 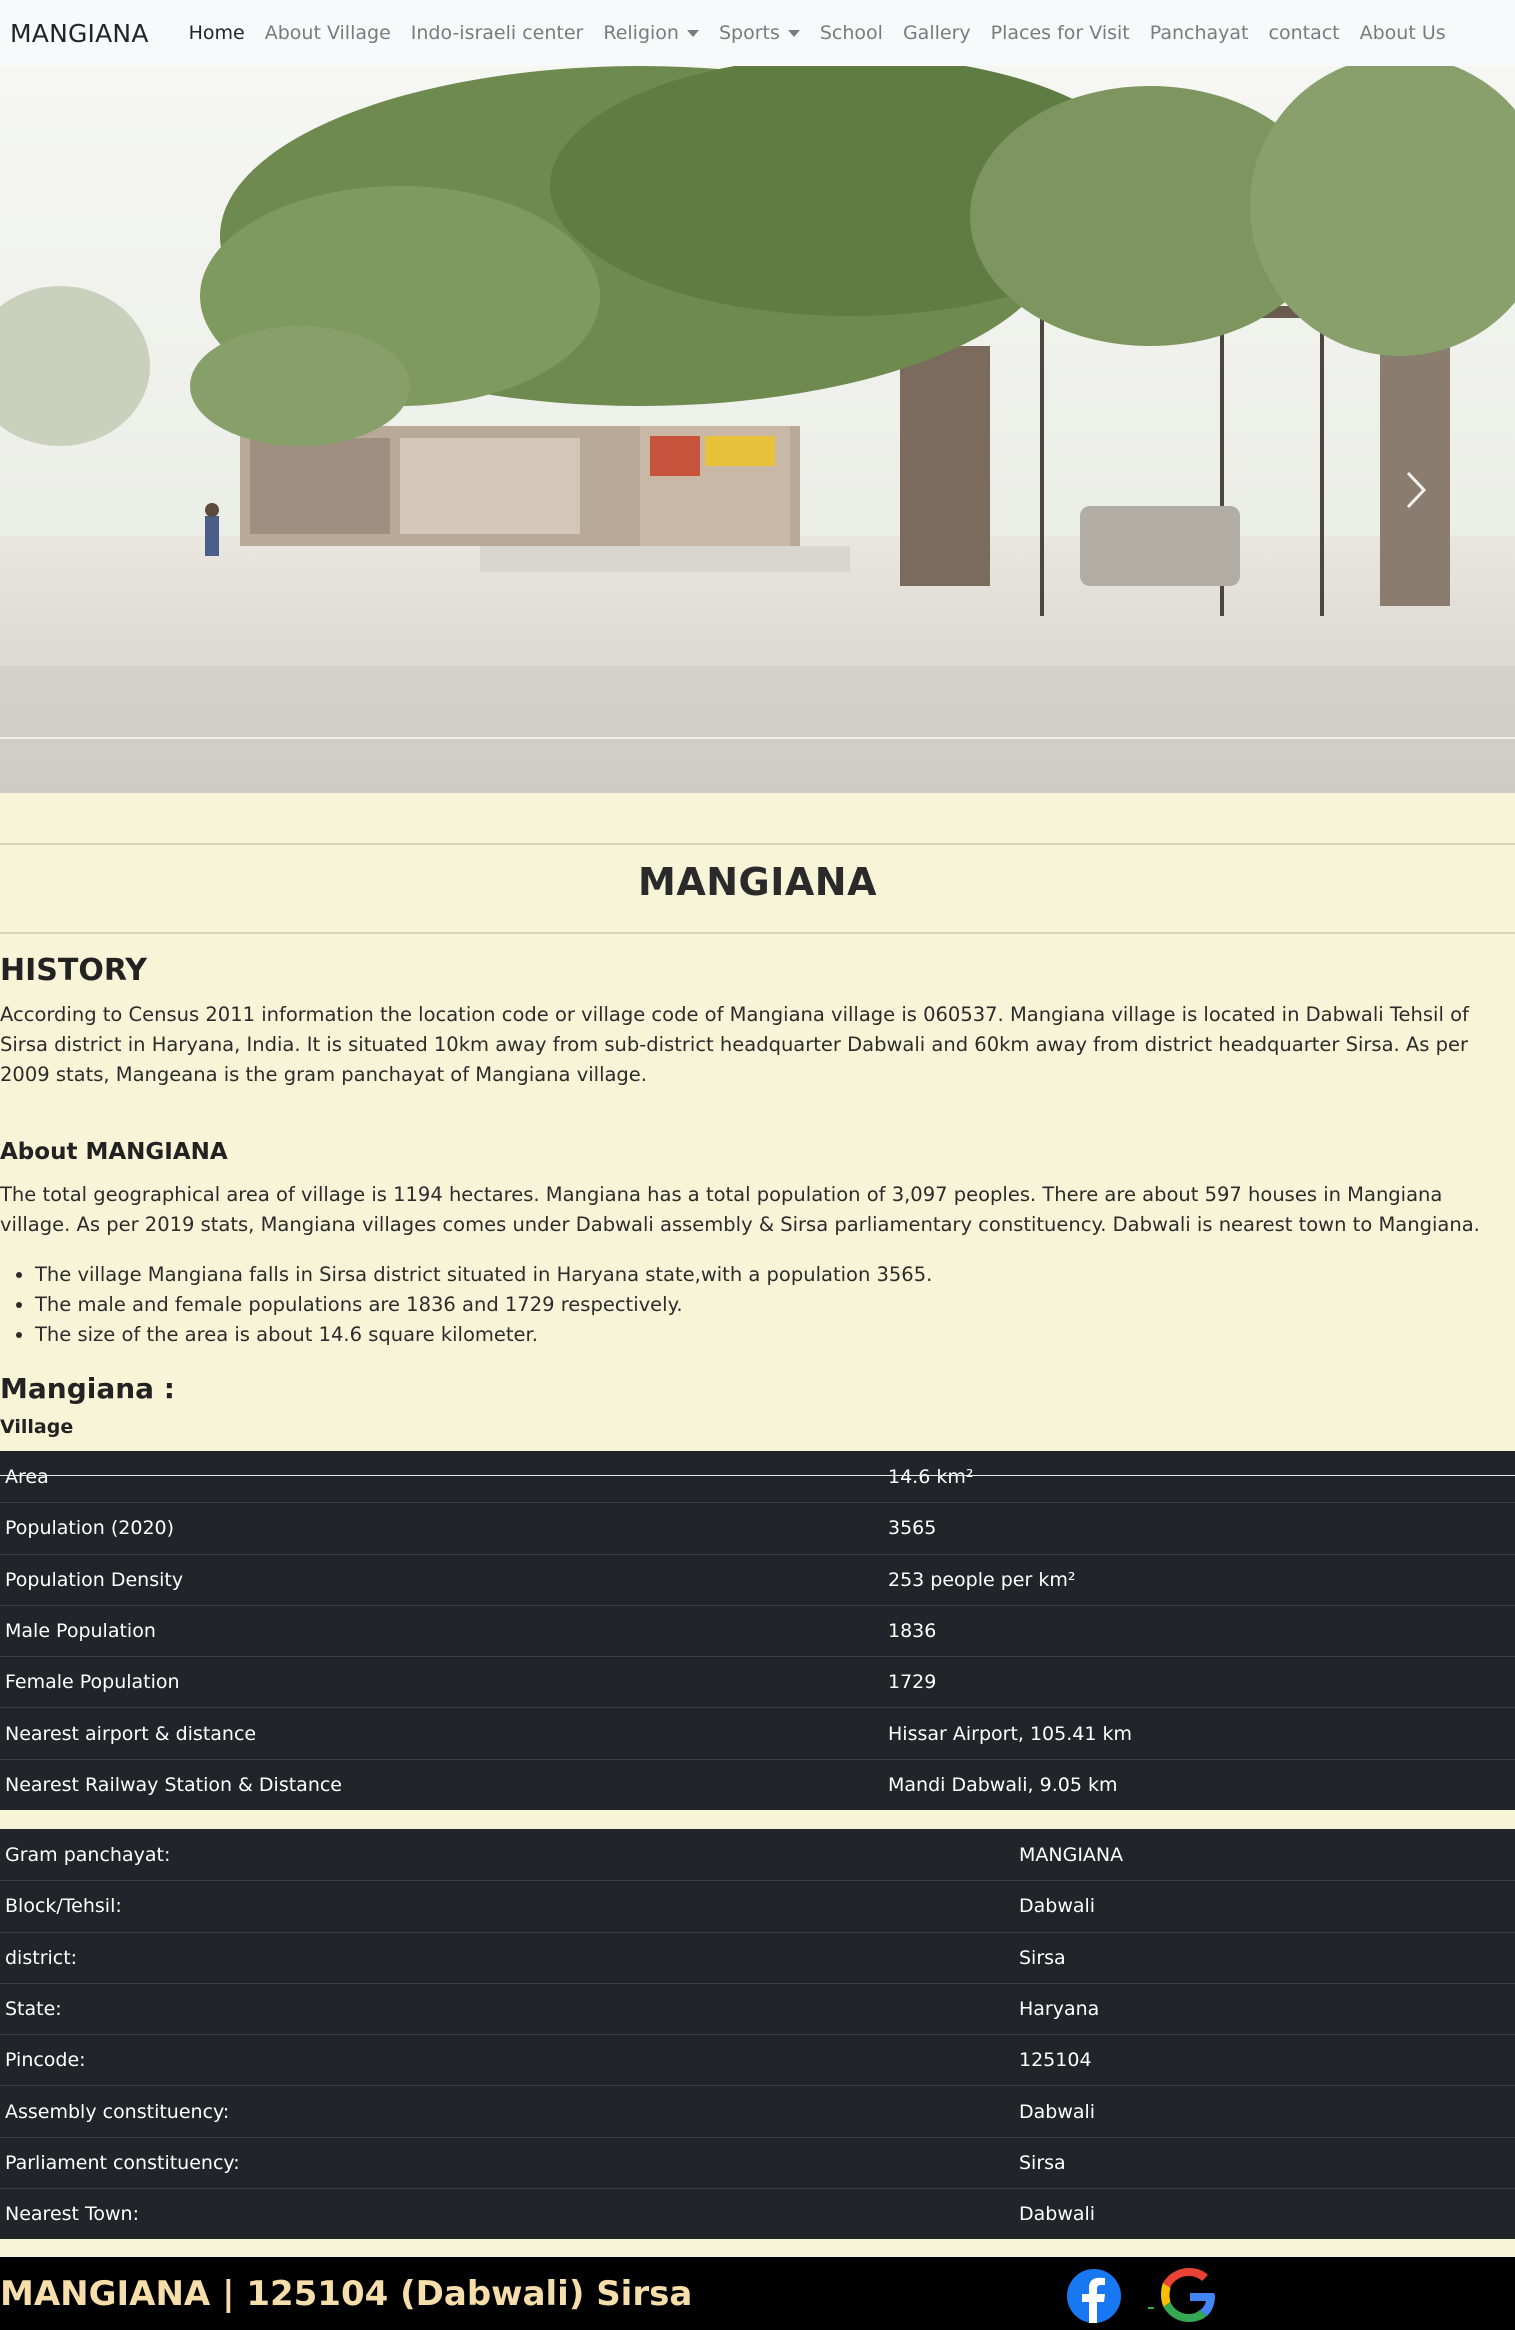 I want to click on nav-link-places-for-visit: Places for Visit, so click(x=1060, y=33).